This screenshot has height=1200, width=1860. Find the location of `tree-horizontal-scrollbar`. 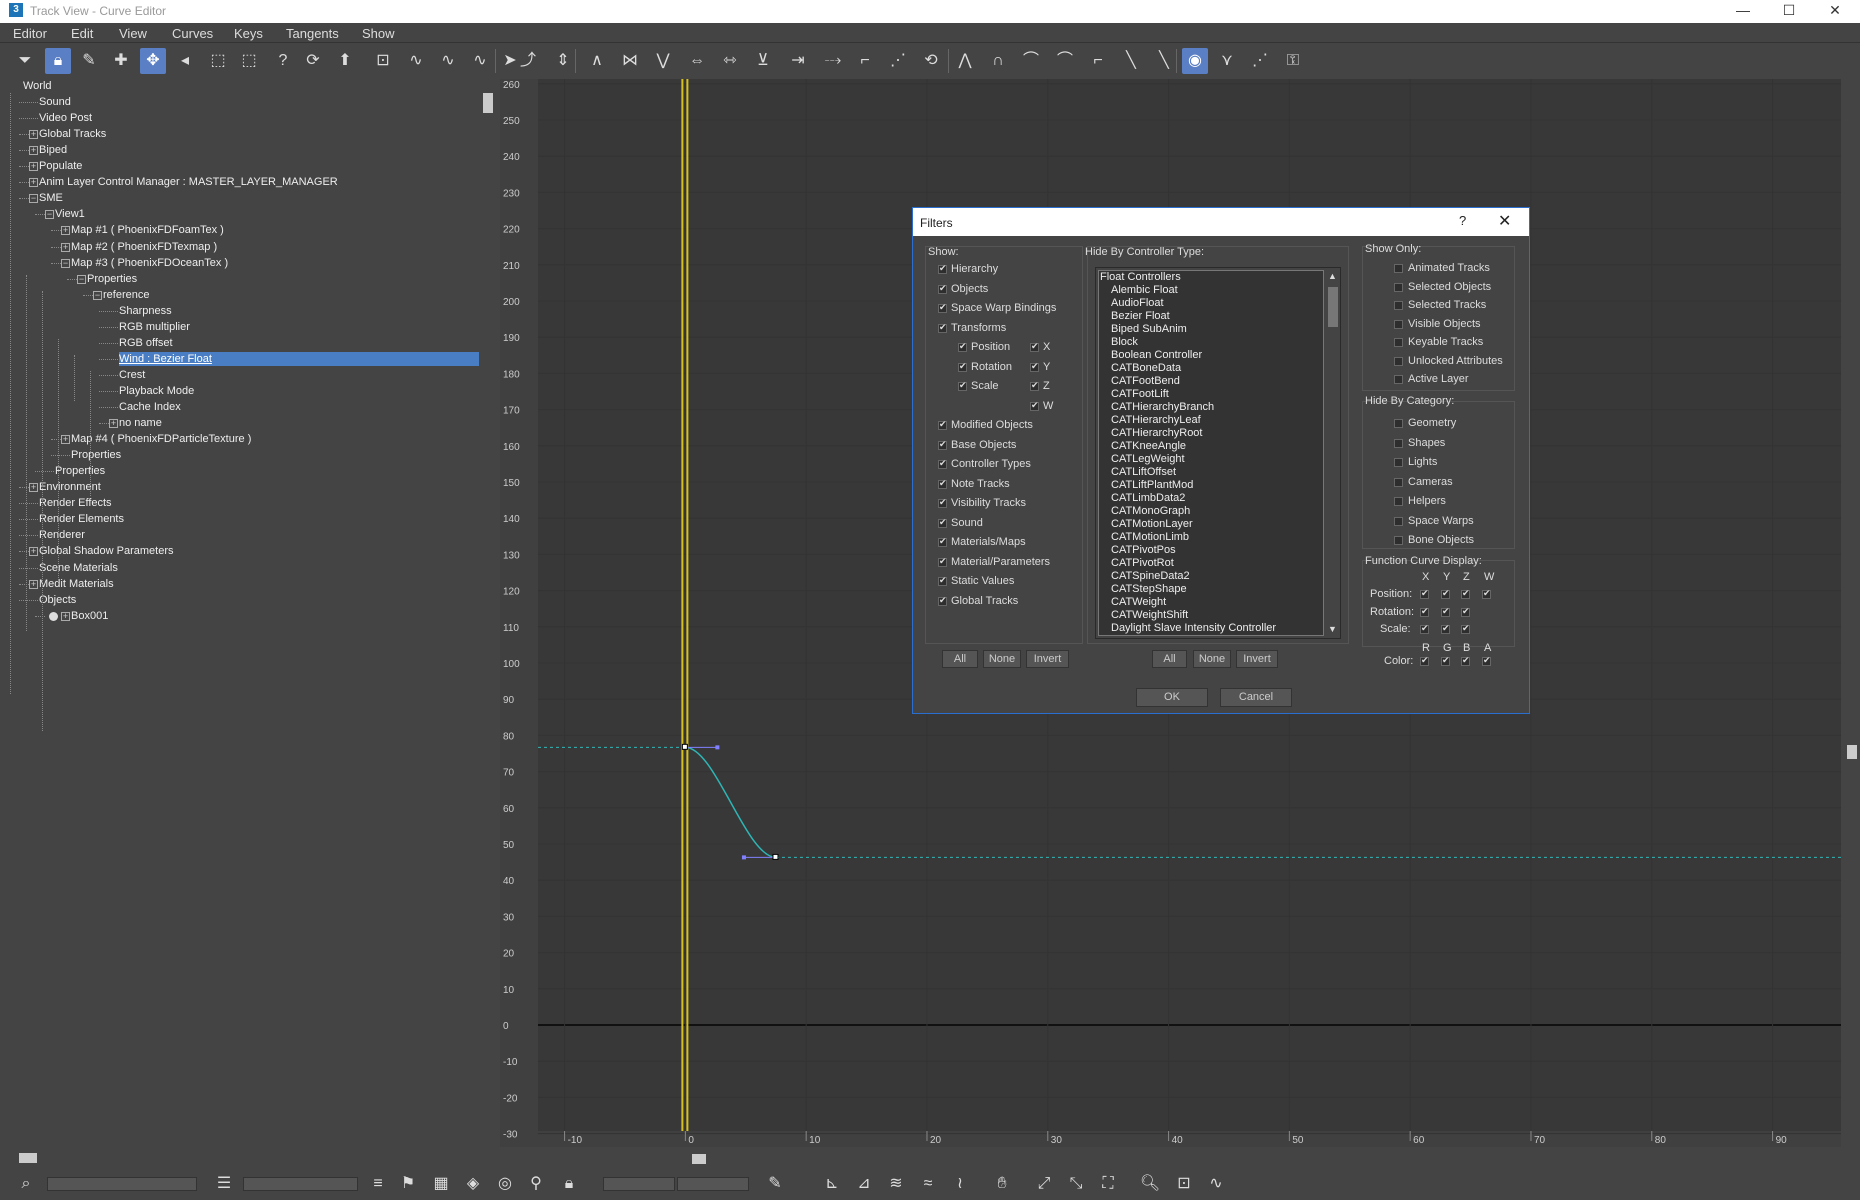

tree-horizontal-scrollbar is located at coordinates (249, 1158).